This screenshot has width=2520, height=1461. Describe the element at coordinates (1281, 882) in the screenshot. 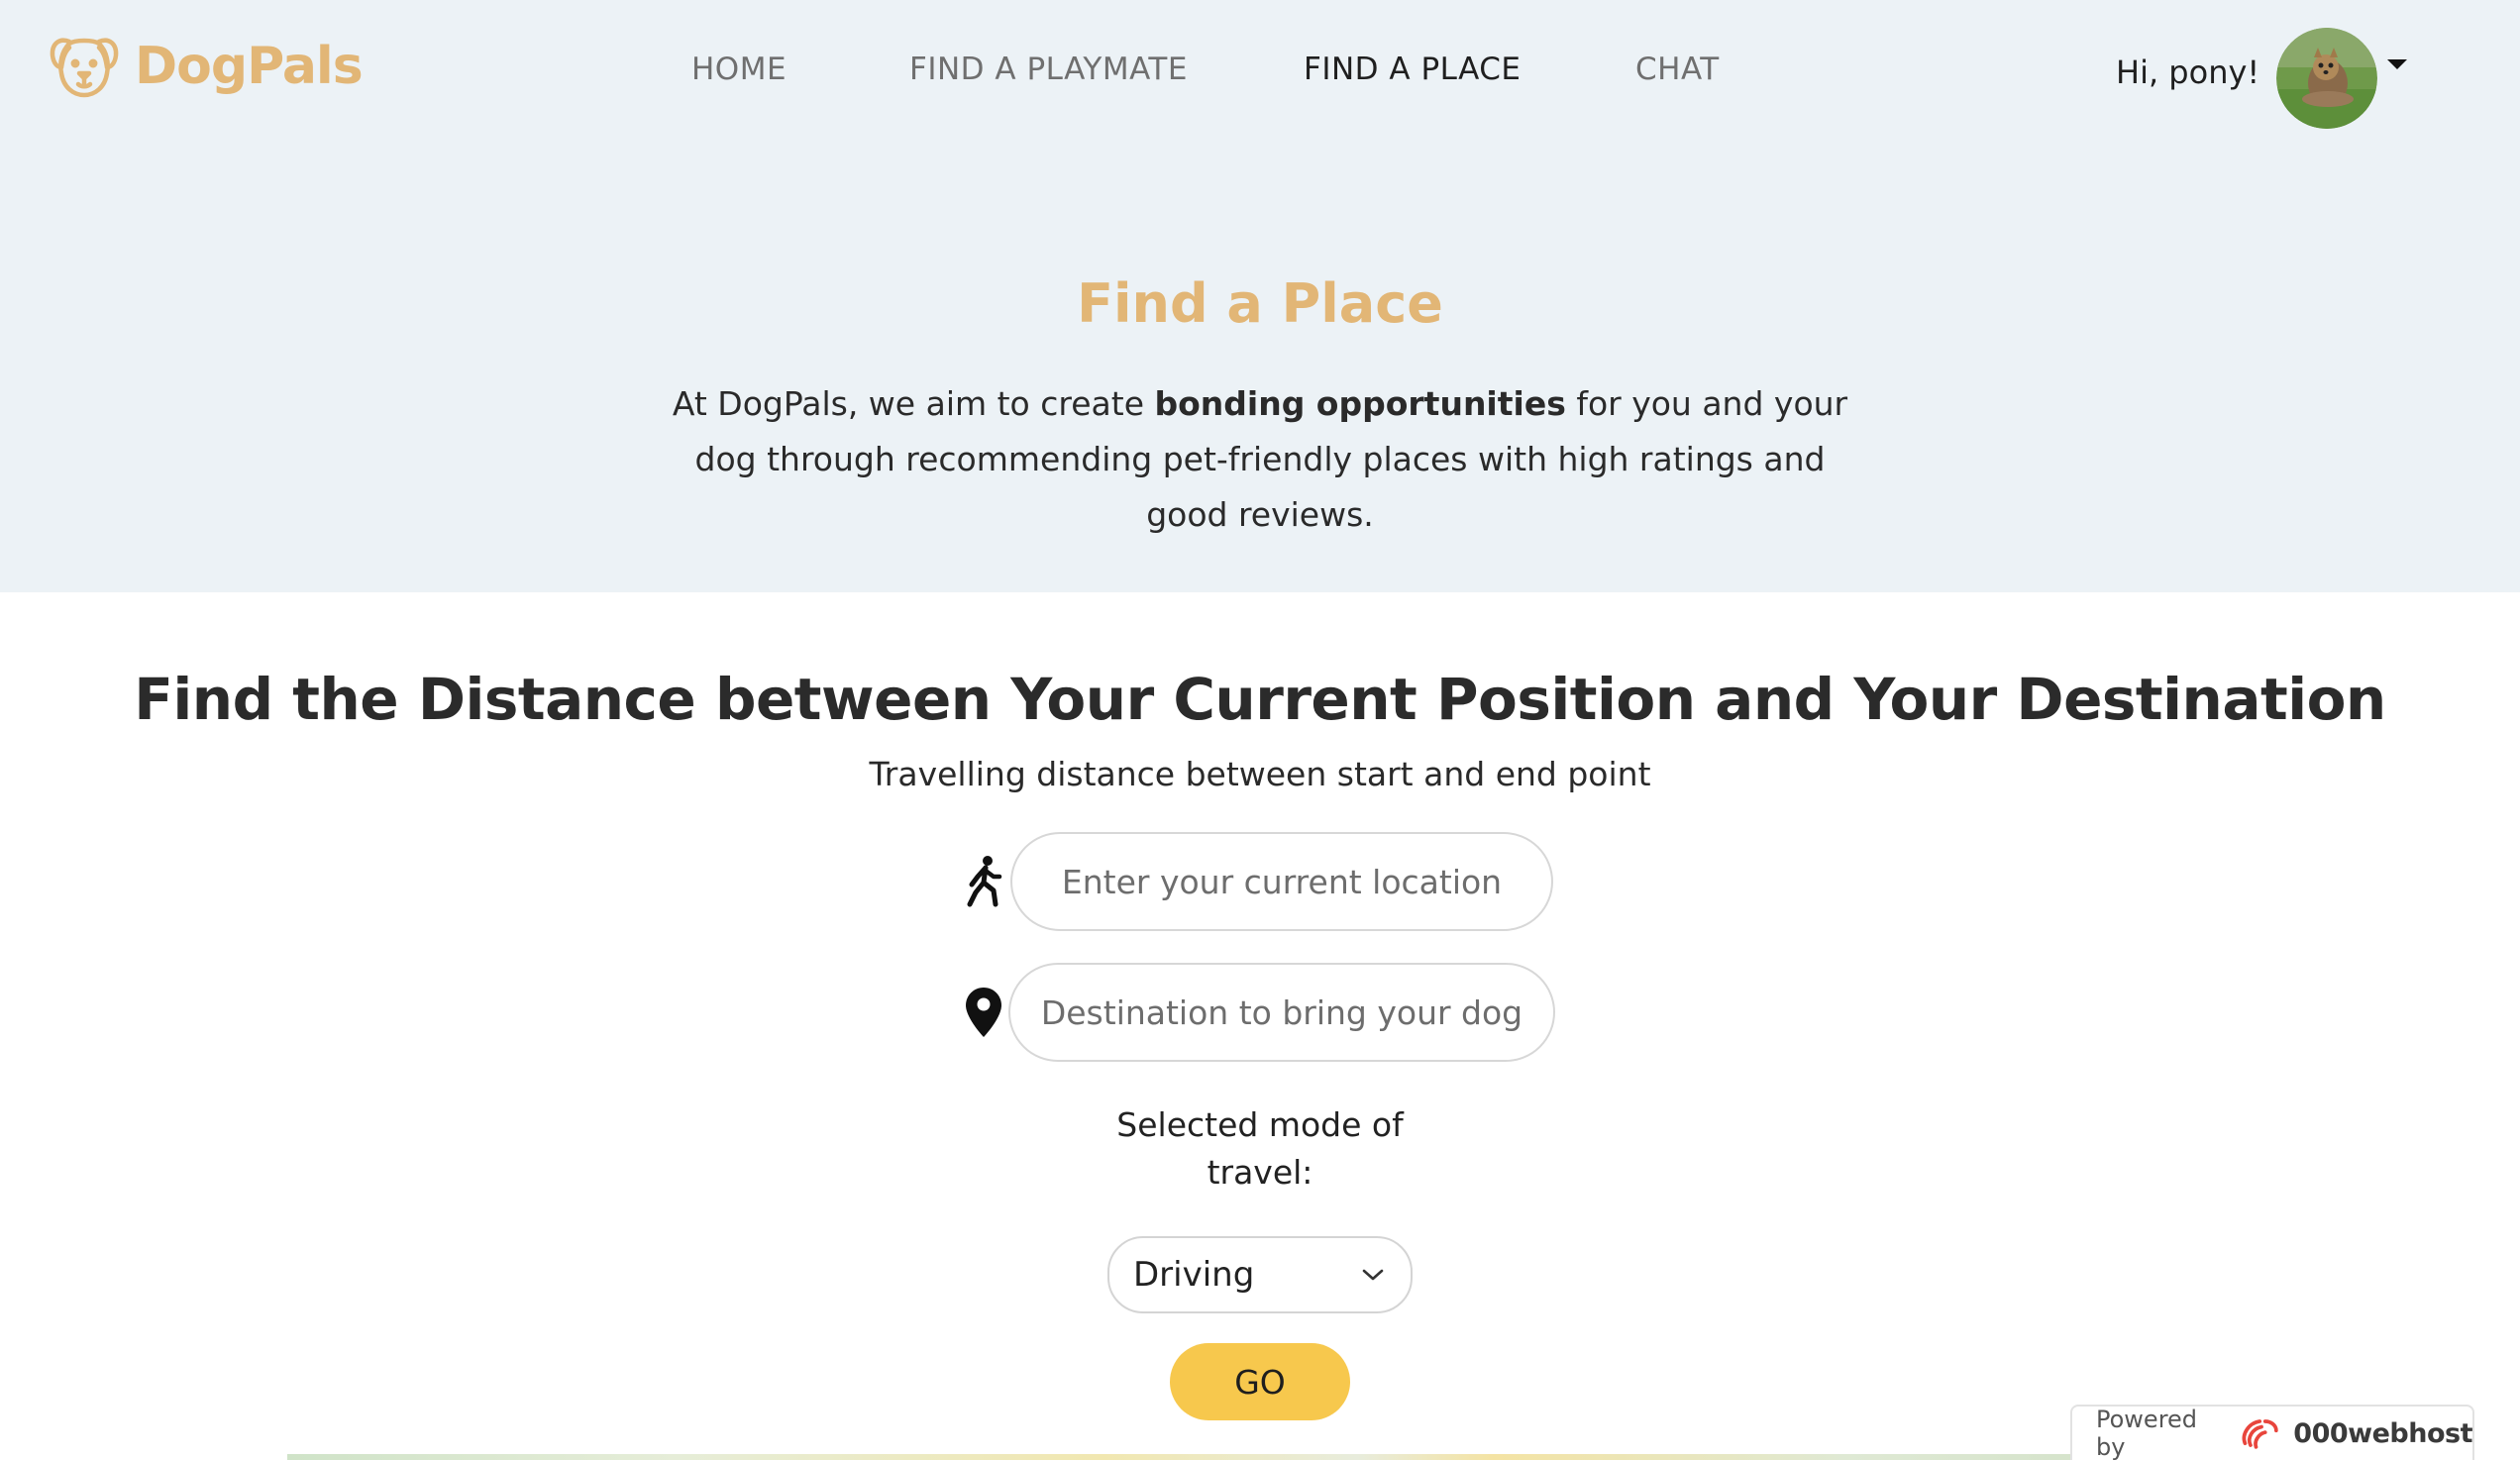

I see `current-location-input` at that location.